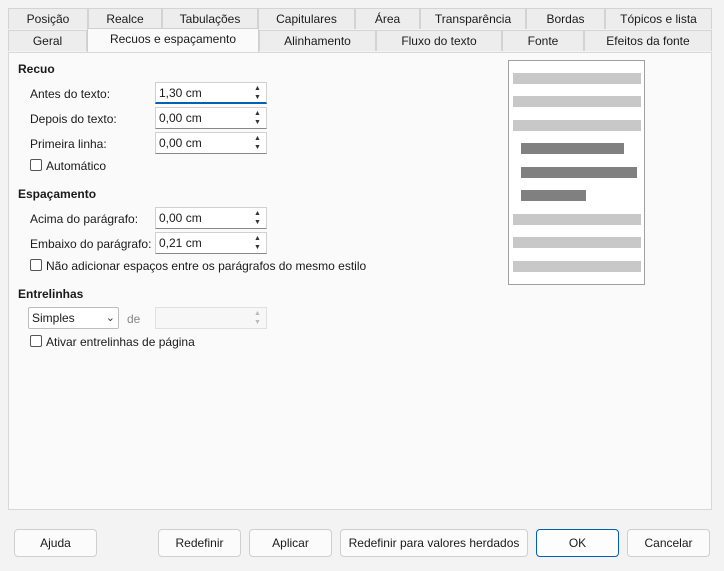  Describe the element at coordinates (199, 543) in the screenshot. I see `redefinir-button: Redefinir` at that location.